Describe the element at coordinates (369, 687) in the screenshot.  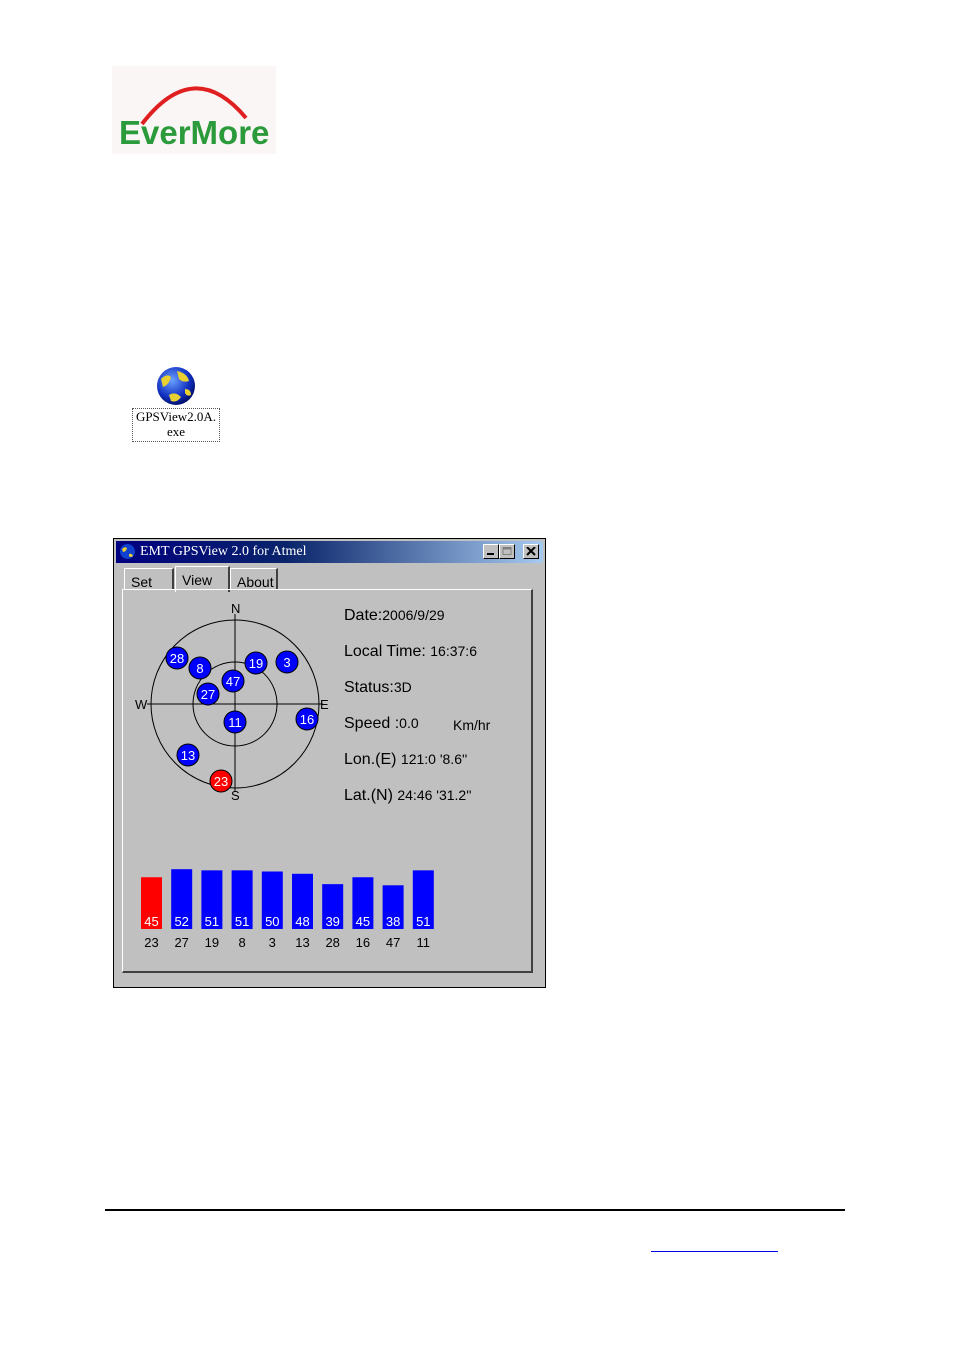
I see `status-label: Status:` at that location.